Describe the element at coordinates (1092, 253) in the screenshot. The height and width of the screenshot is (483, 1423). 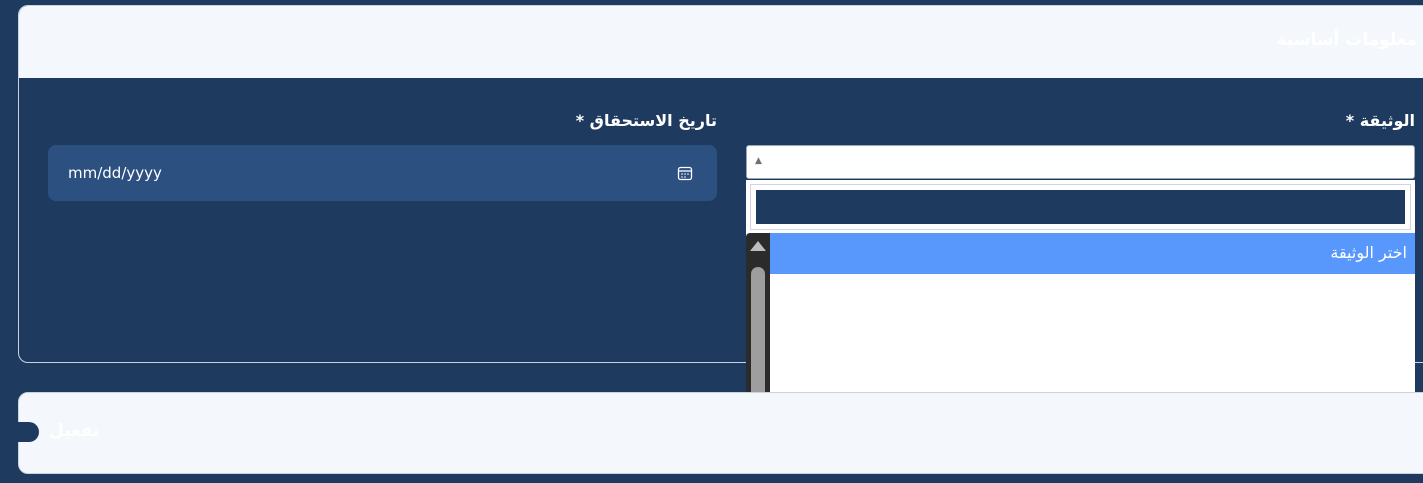
I see `dropdown-option: اختر الوثيقة` at that location.